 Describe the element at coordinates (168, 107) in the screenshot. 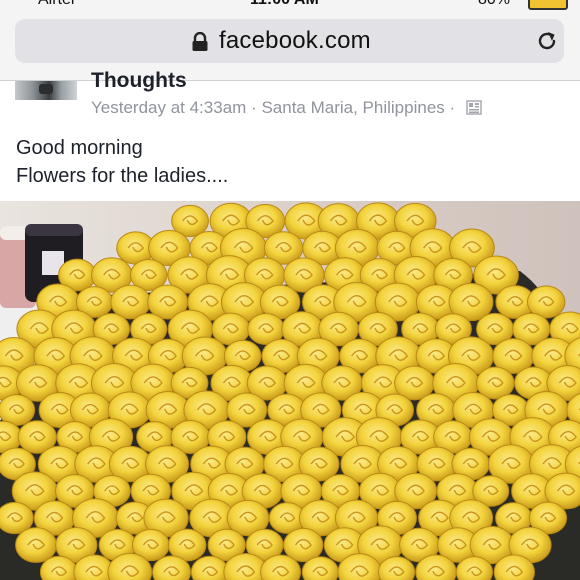

I see `post-timestamp: Yesterday at 4:33am` at that location.